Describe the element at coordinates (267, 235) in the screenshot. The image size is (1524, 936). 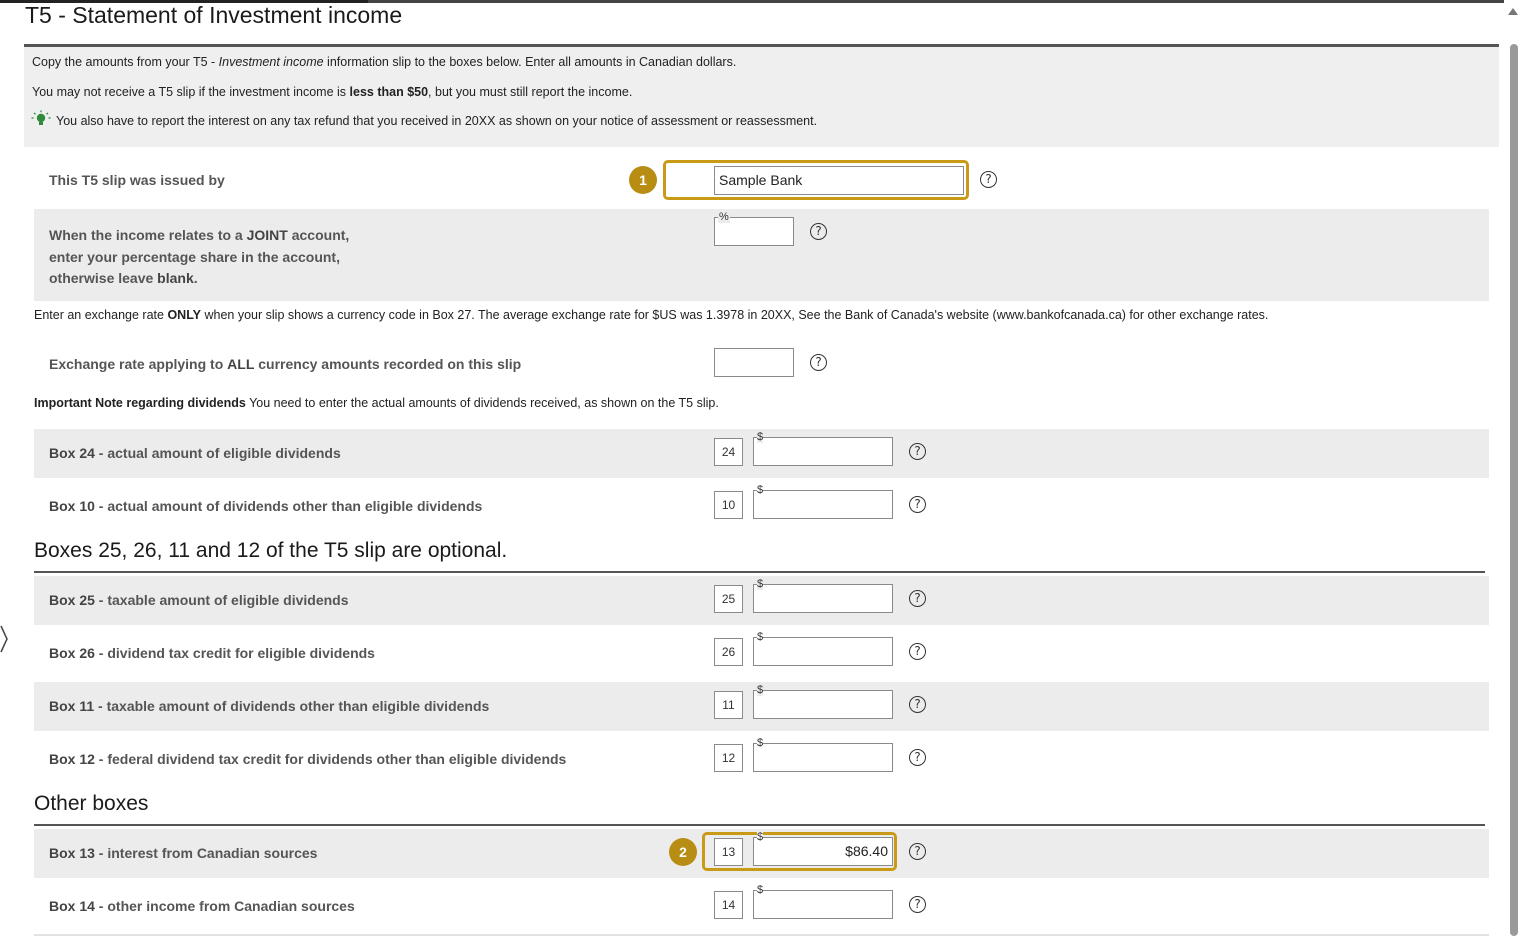
I see `joint-label-bold: JOINT` at that location.